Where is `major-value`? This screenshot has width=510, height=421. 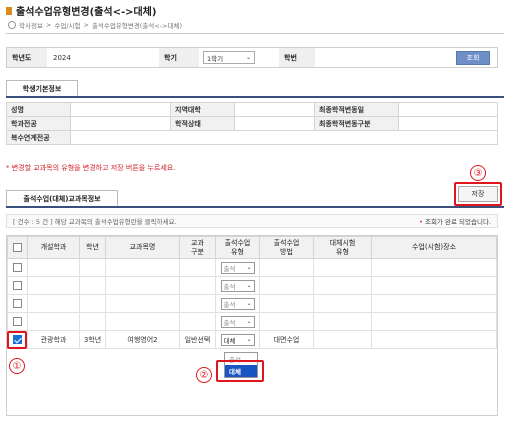 major-value is located at coordinates (120, 123).